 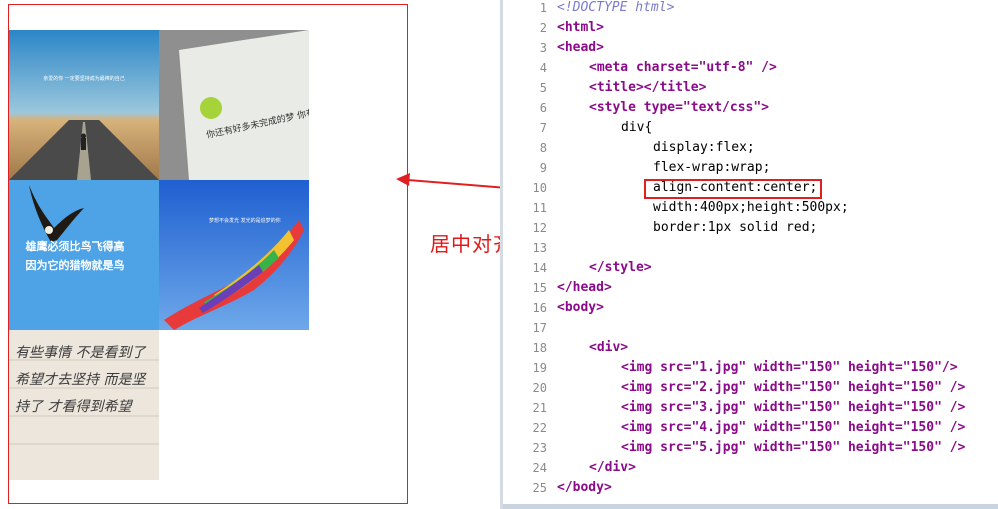 I want to click on code-line-5: 5 <title></title>, so click(x=623, y=87).